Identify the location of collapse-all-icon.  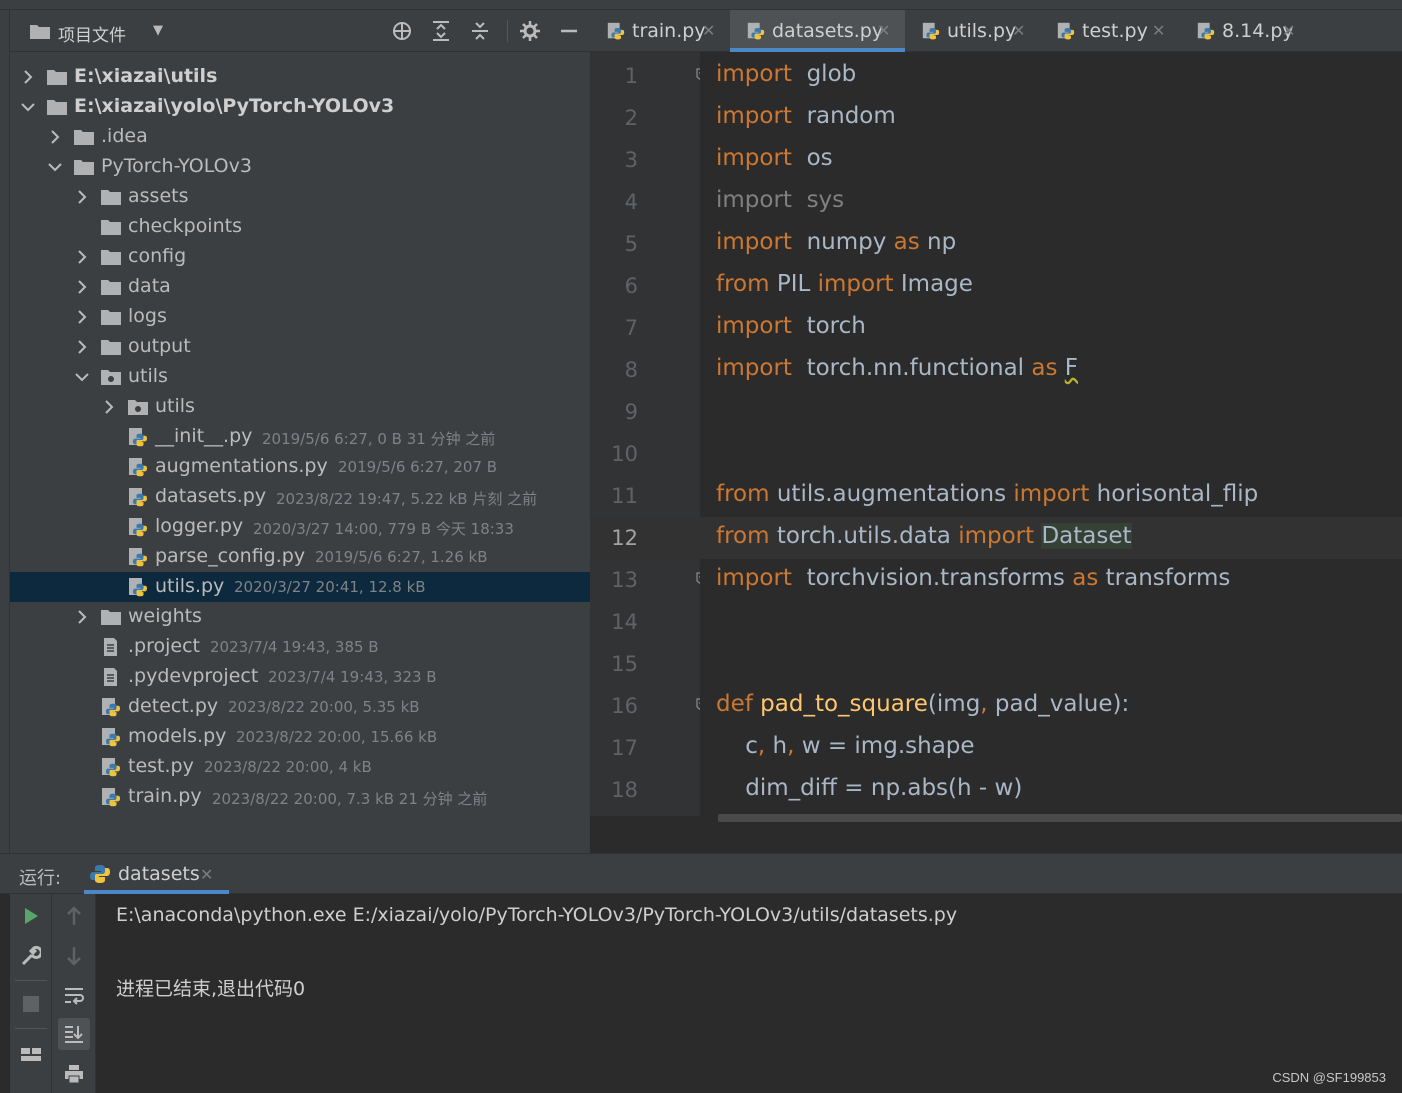
(480, 31).